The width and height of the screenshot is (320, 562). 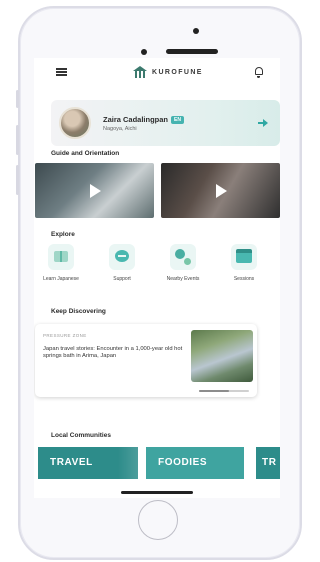 I want to click on profile-location: Nagoya, Aichi, so click(x=120, y=129).